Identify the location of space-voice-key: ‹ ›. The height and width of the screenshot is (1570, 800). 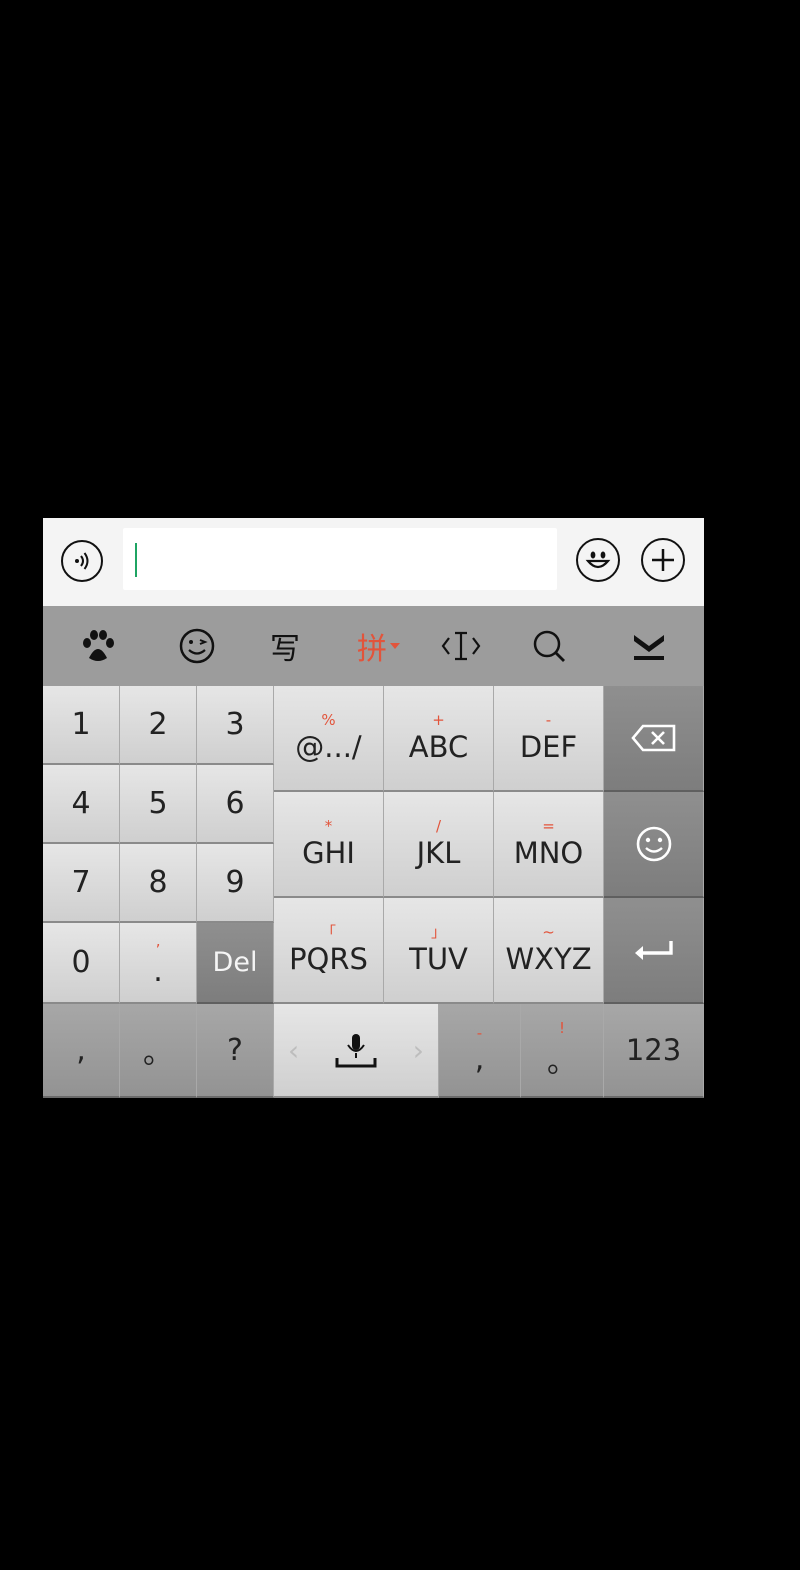
(356, 1051).